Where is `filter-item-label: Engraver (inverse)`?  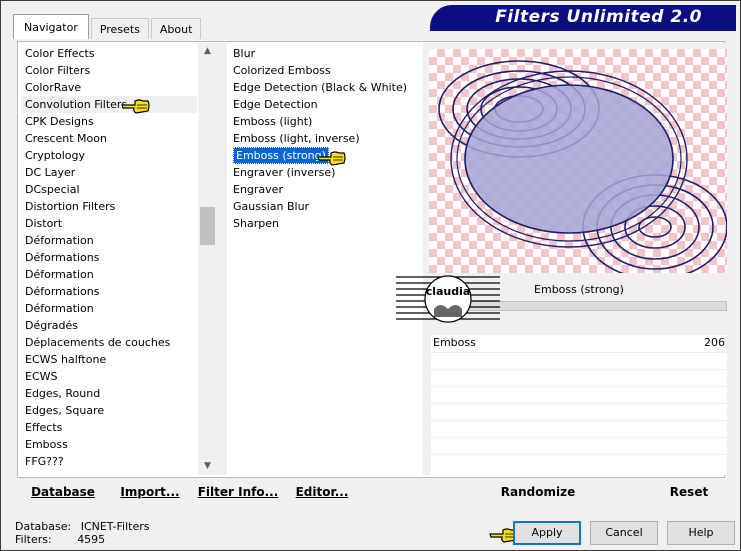
filter-item-label: Engraver (inverse) is located at coordinates (284, 172).